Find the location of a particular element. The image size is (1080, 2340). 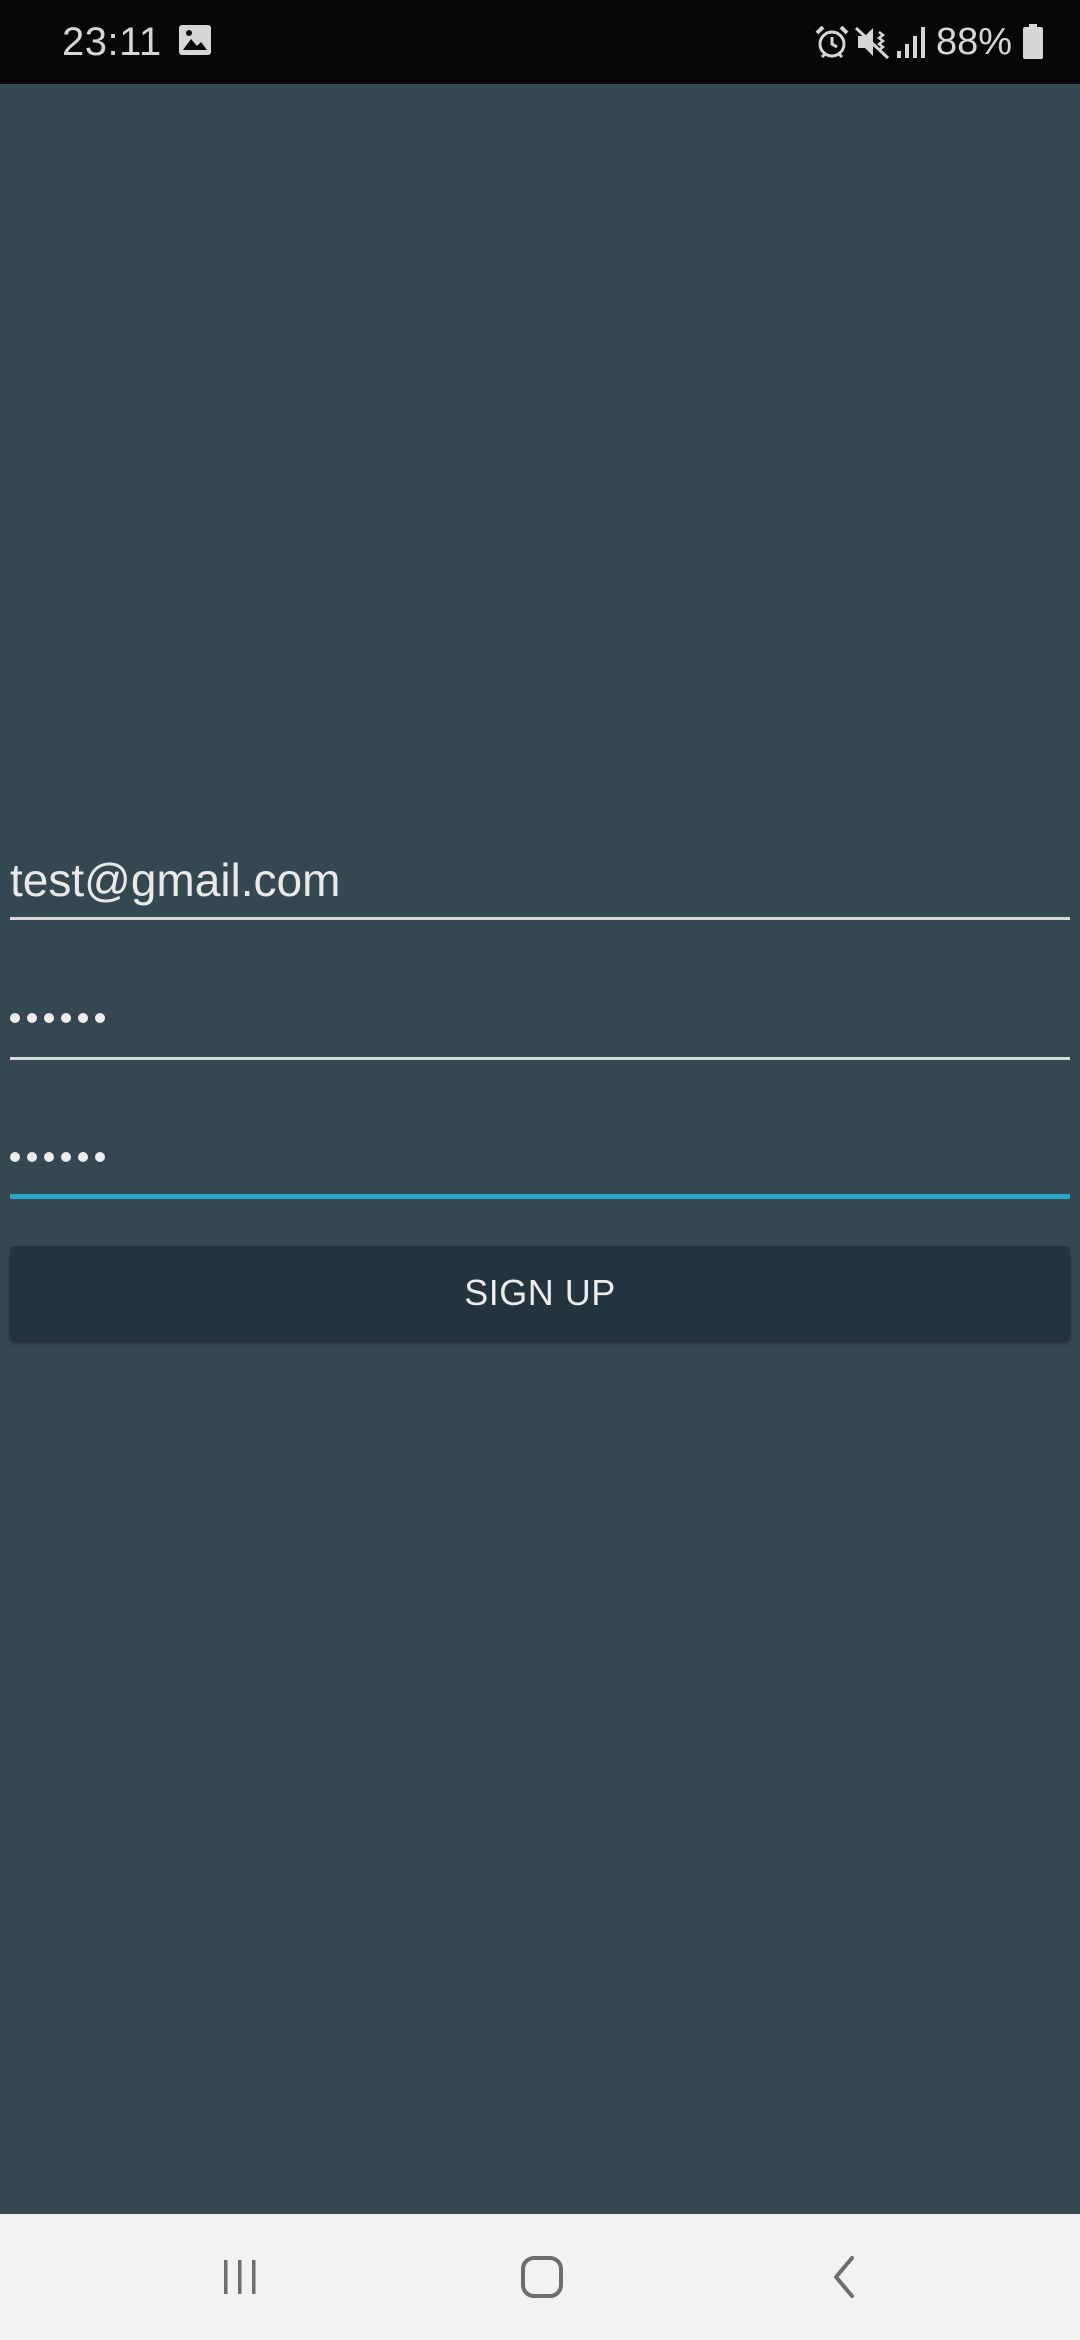

back-icon is located at coordinates (844, 2277).